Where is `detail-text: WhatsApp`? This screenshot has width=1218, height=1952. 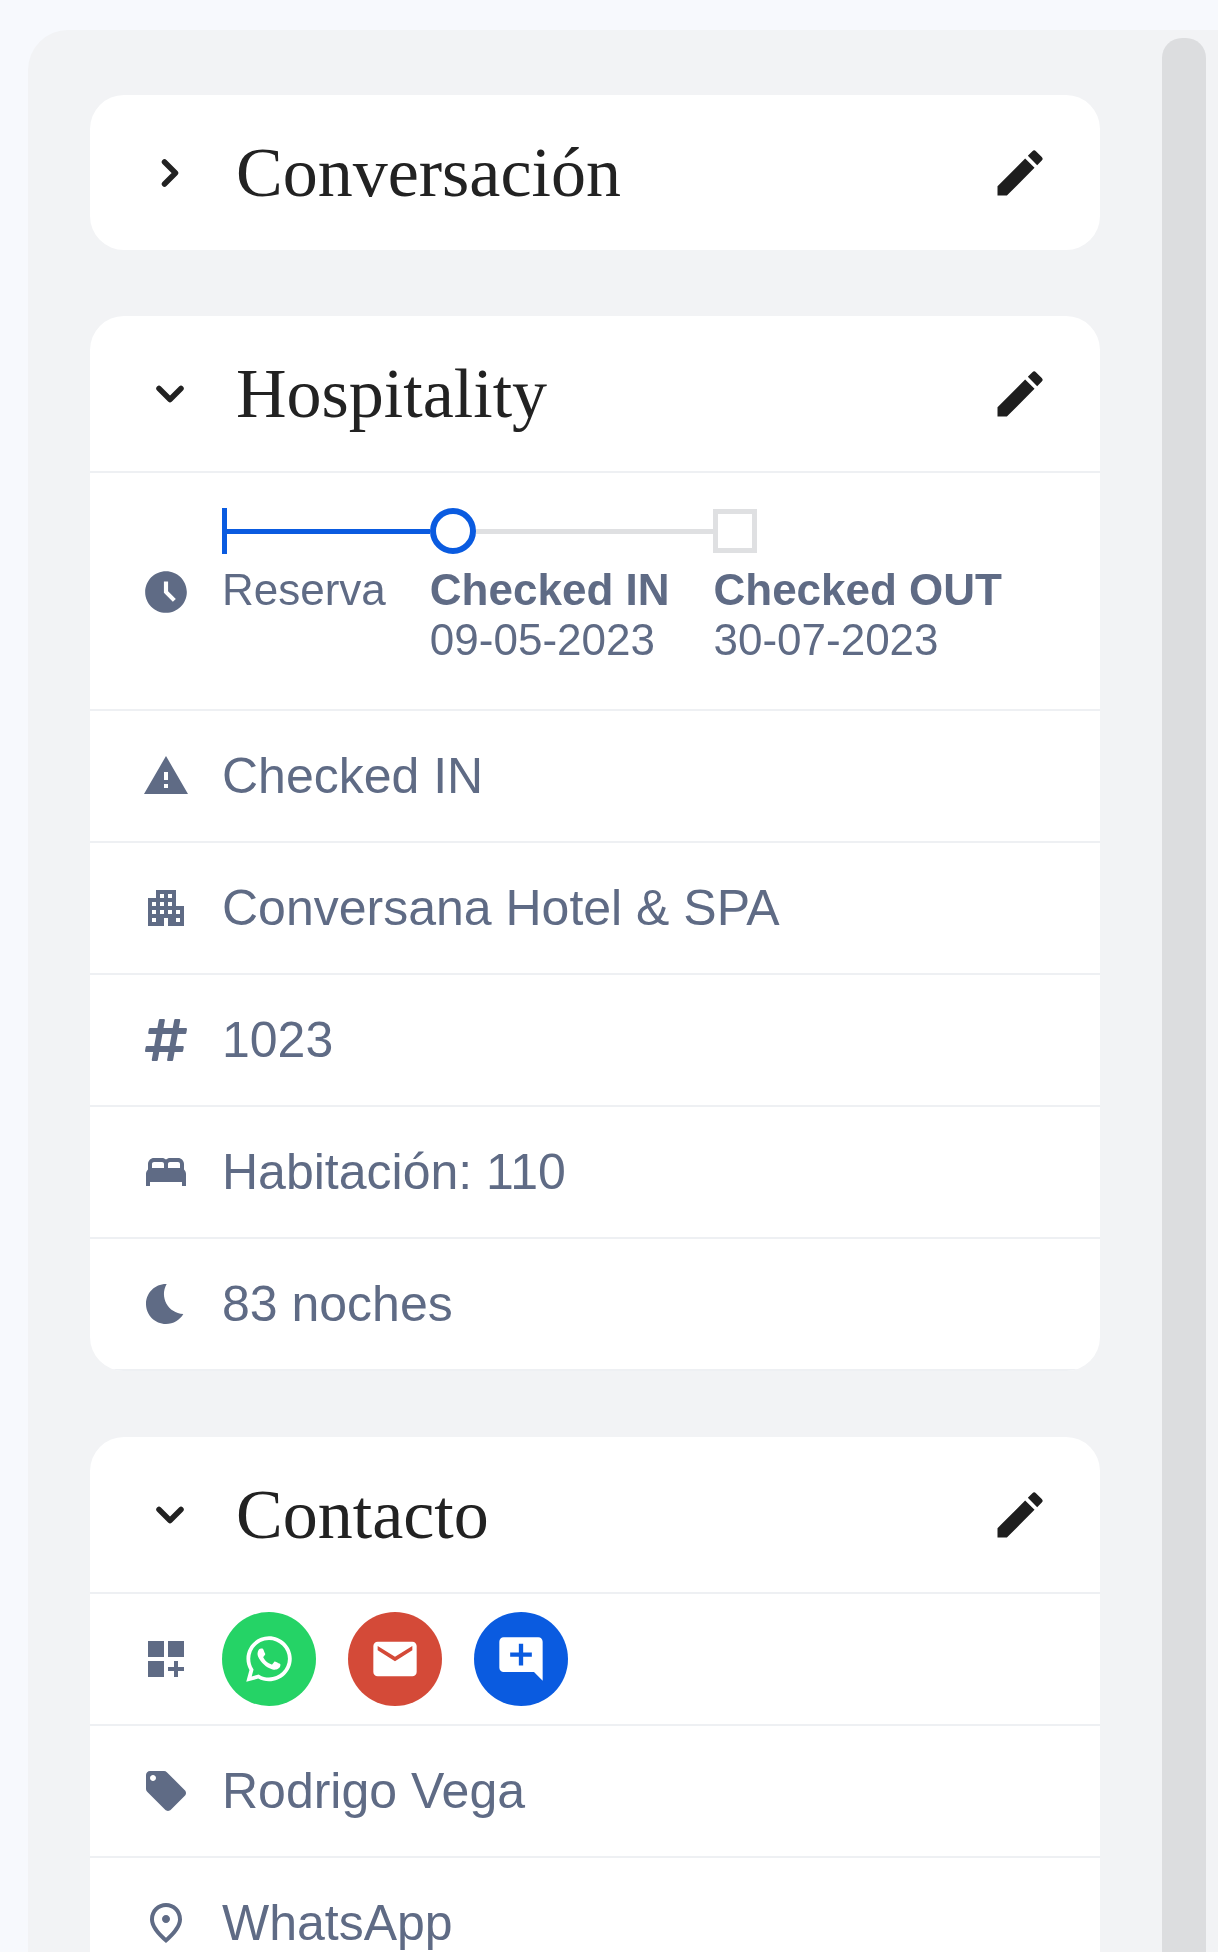 detail-text: WhatsApp is located at coordinates (337, 1923).